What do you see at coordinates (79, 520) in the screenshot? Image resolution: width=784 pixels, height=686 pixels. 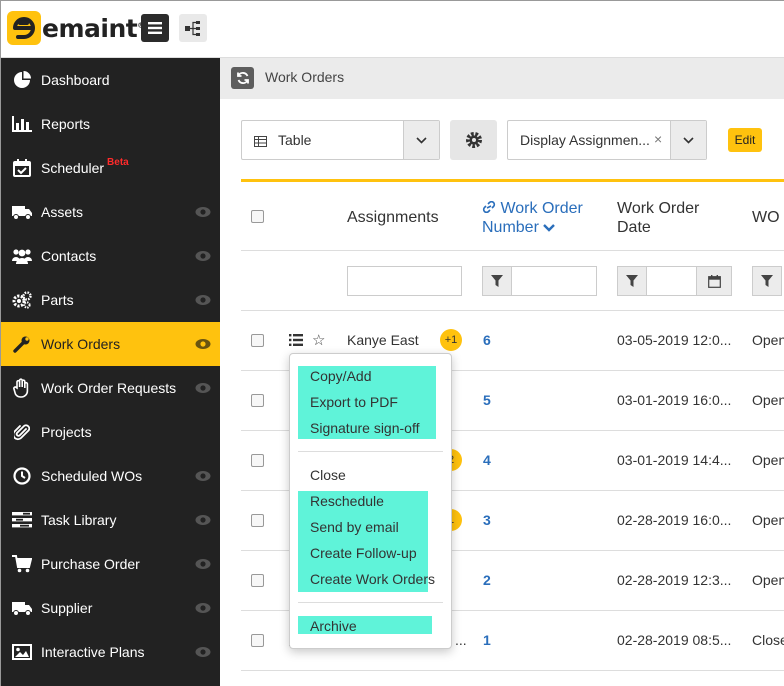 I see `sidebar-item-label: Task Library` at bounding box center [79, 520].